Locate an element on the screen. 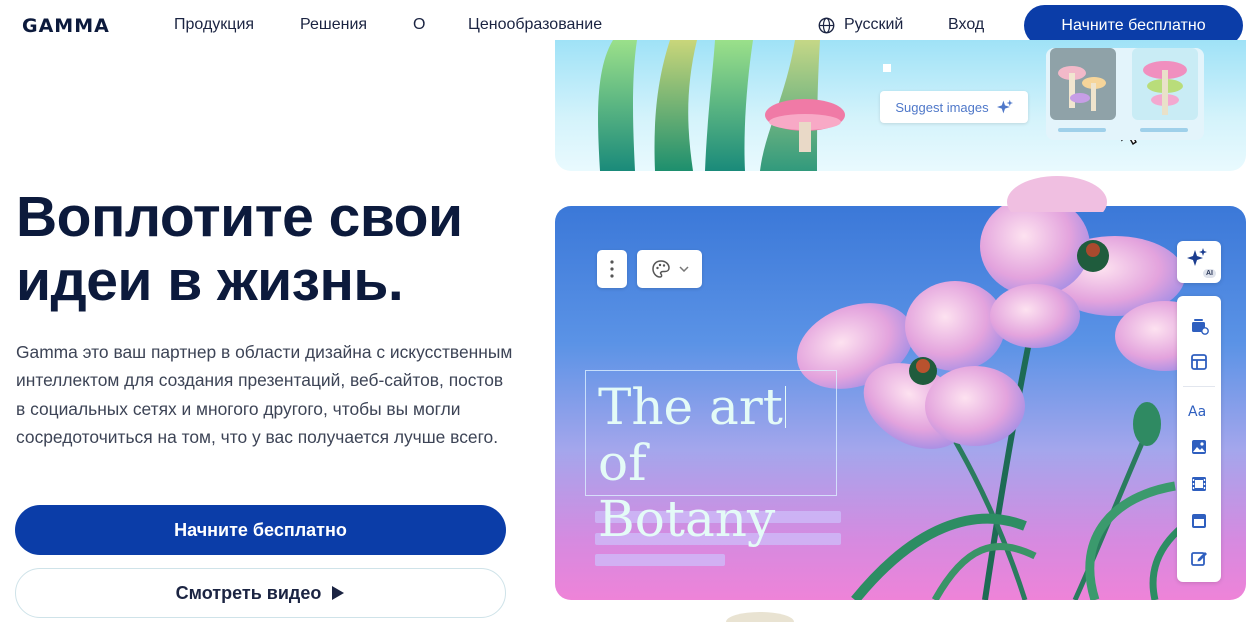 The width and height of the screenshot is (1255, 622). image-suggestions-panel is located at coordinates (1125, 94).